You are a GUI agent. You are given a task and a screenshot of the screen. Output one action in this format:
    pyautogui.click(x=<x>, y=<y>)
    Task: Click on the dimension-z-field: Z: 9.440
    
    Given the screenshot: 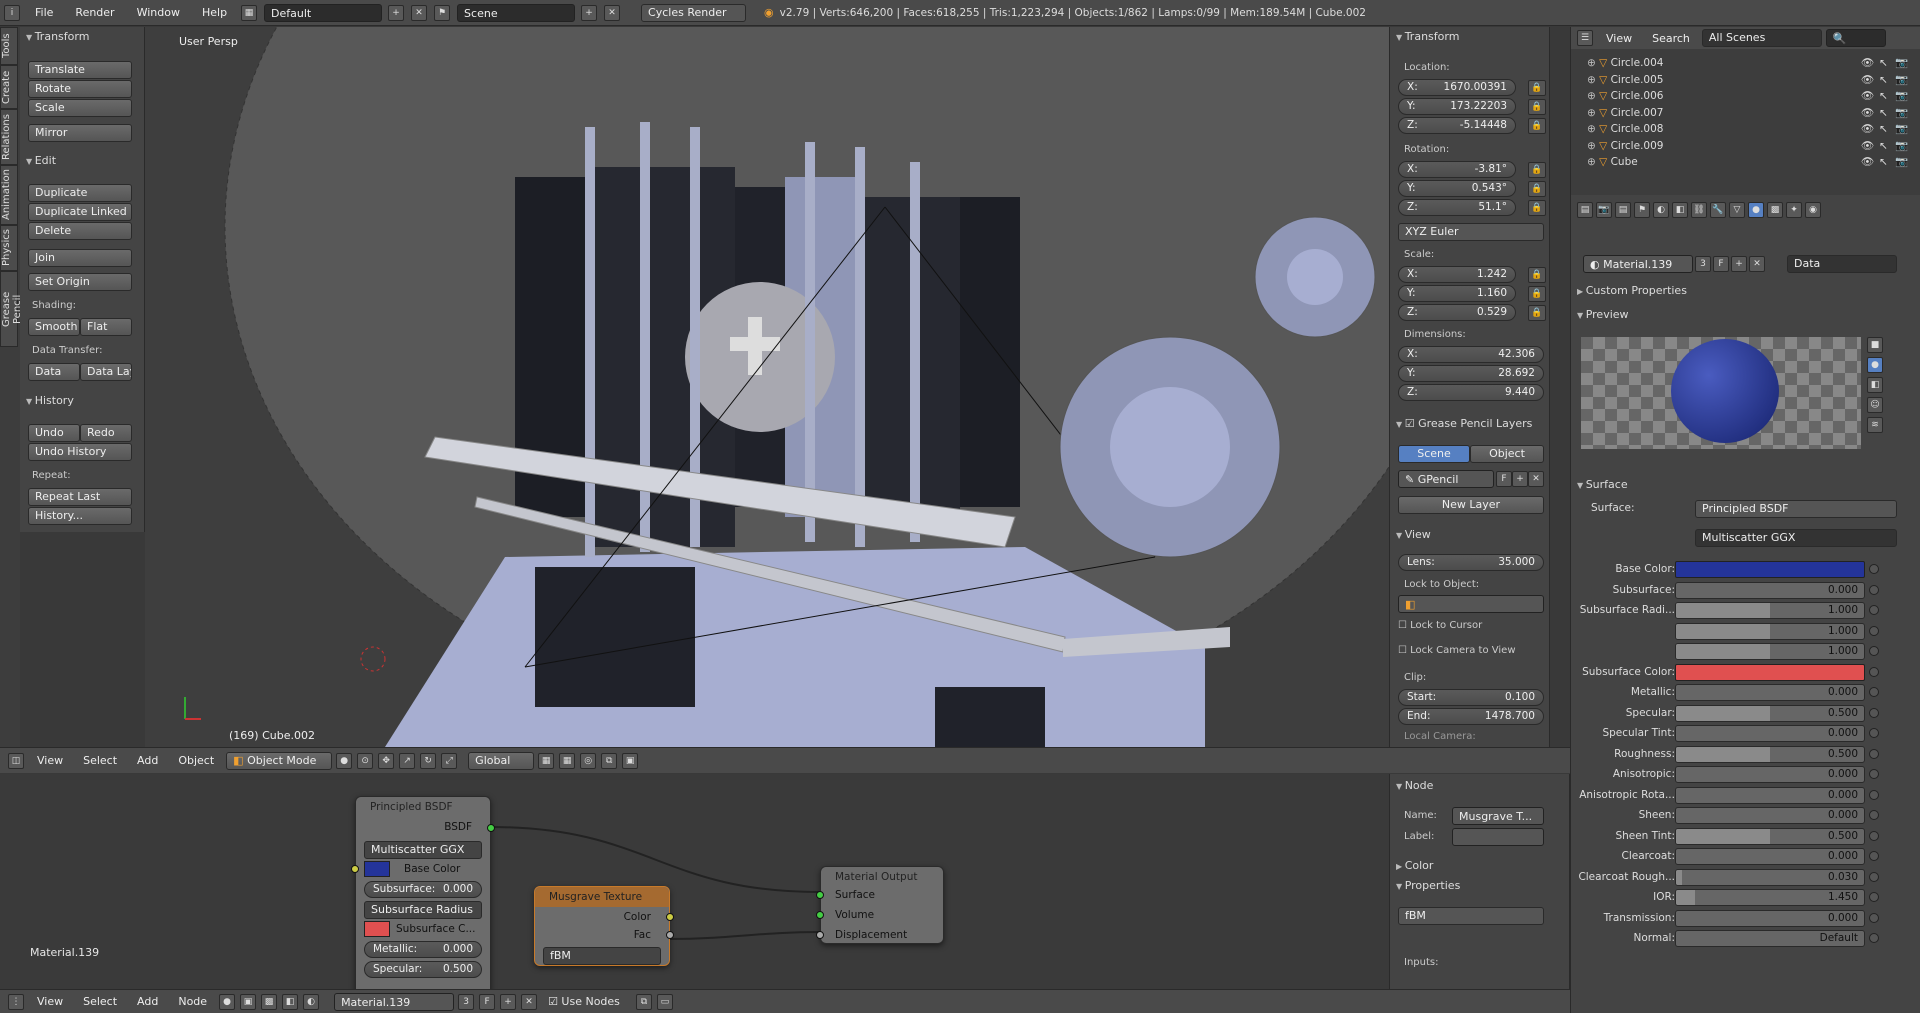 What is the action you would take?
    pyautogui.click(x=1471, y=392)
    